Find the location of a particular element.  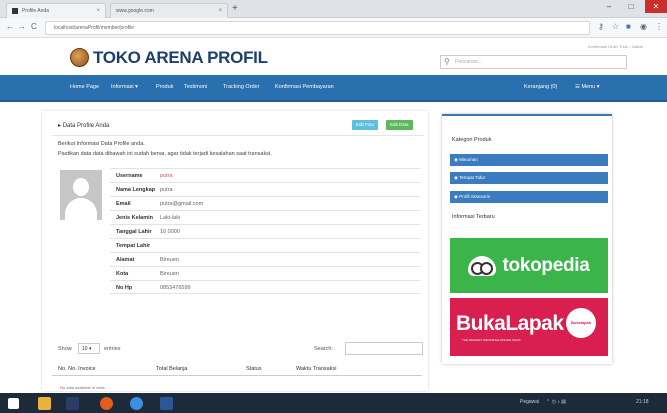

field-row-jenis-kelamin: Jenis Kelamin Laki-laki is located at coordinates (265, 217).